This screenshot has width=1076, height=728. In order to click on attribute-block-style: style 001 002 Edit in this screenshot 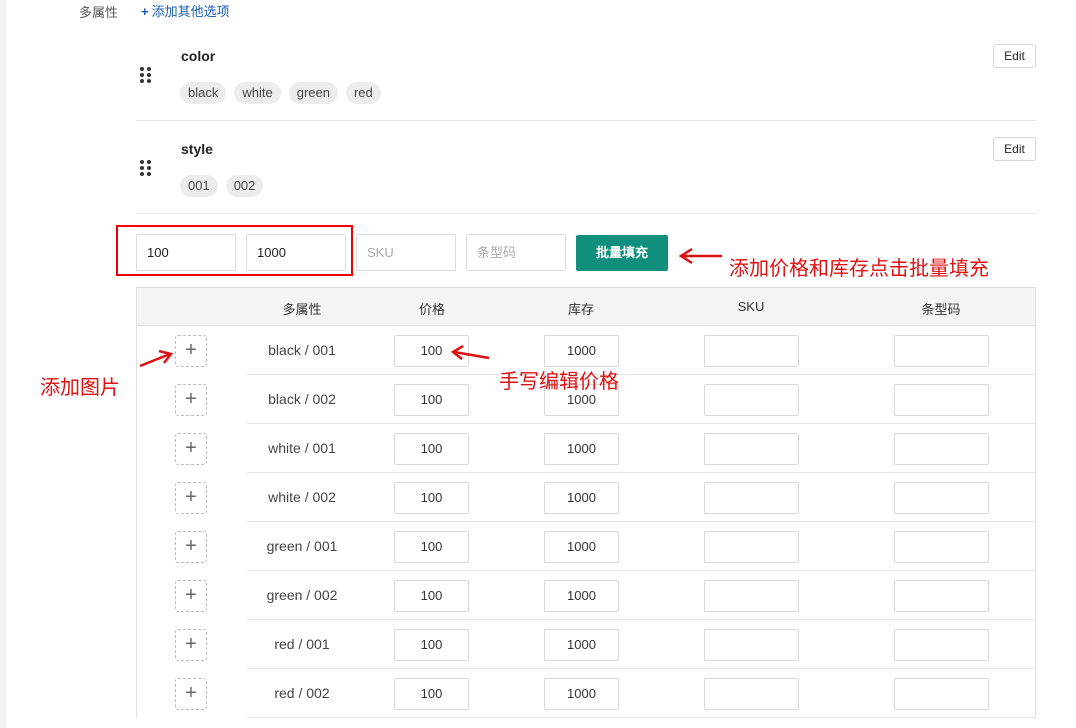, I will do `click(586, 167)`.